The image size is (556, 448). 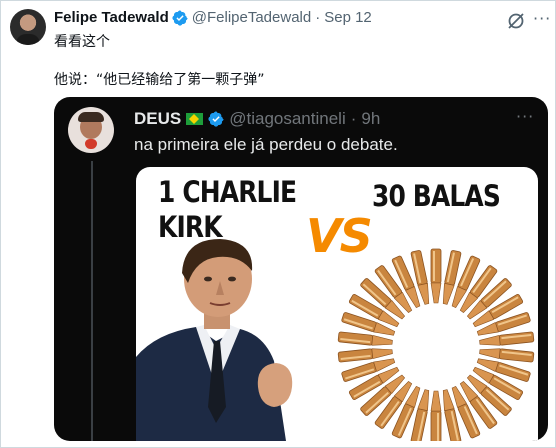 What do you see at coordinates (516, 21) in the screenshot?
I see `grok-icon` at bounding box center [516, 21].